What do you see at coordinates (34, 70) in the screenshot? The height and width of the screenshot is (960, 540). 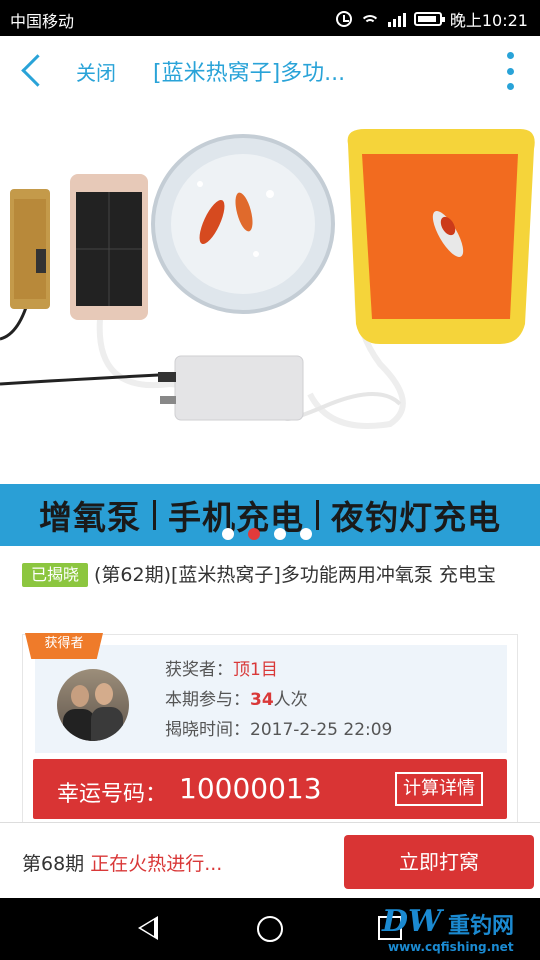 I see `back-button` at bounding box center [34, 70].